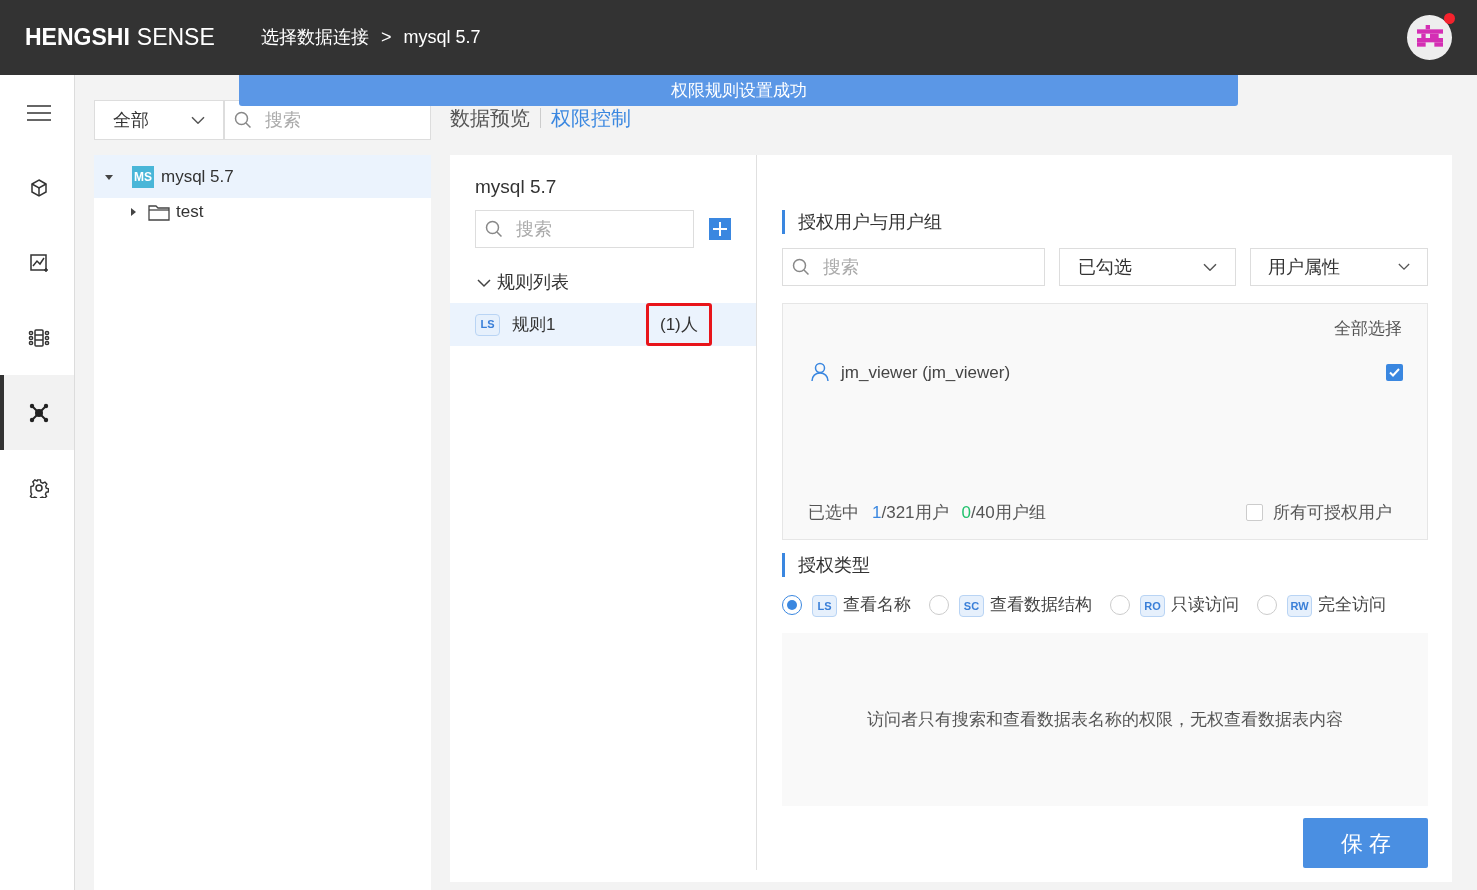 This screenshot has width=1477, height=890. What do you see at coordinates (1003, 512) in the screenshot?
I see `group-selection-count: 0/40用户组` at bounding box center [1003, 512].